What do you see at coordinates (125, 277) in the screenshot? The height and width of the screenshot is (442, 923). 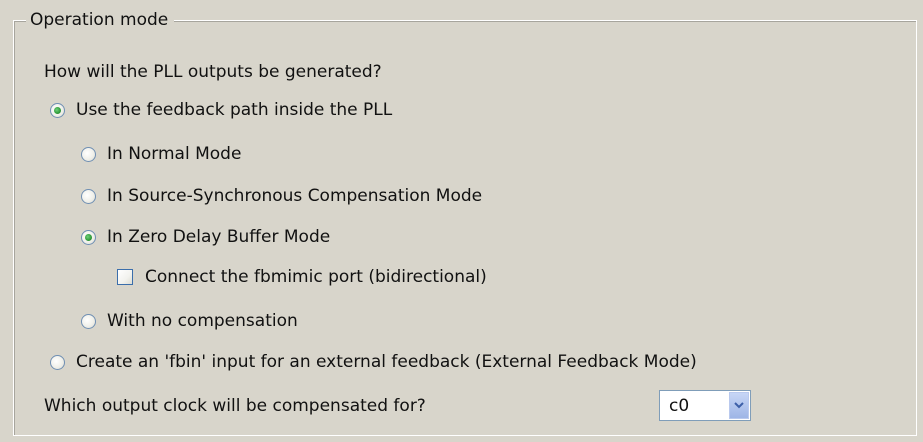 I see `checkbox-icon` at bounding box center [125, 277].